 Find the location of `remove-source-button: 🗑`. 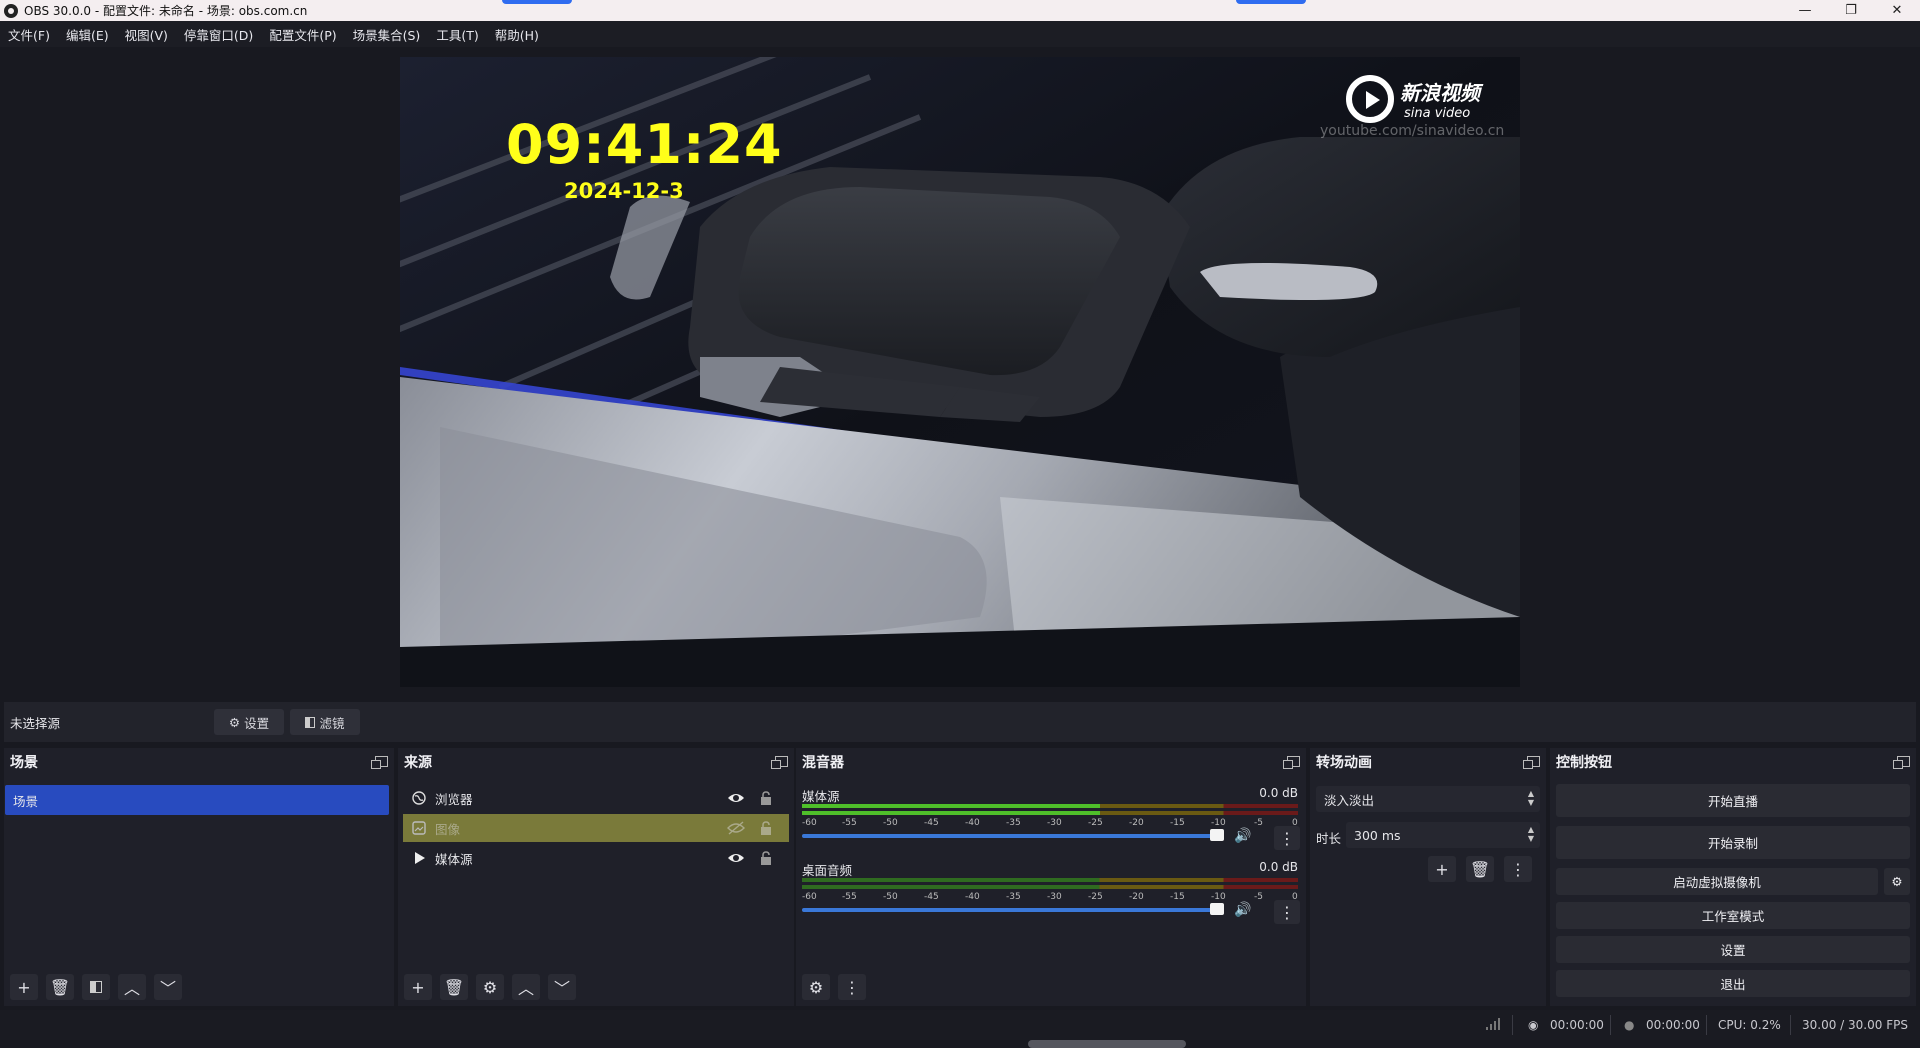

remove-source-button: 🗑 is located at coordinates (454, 987).